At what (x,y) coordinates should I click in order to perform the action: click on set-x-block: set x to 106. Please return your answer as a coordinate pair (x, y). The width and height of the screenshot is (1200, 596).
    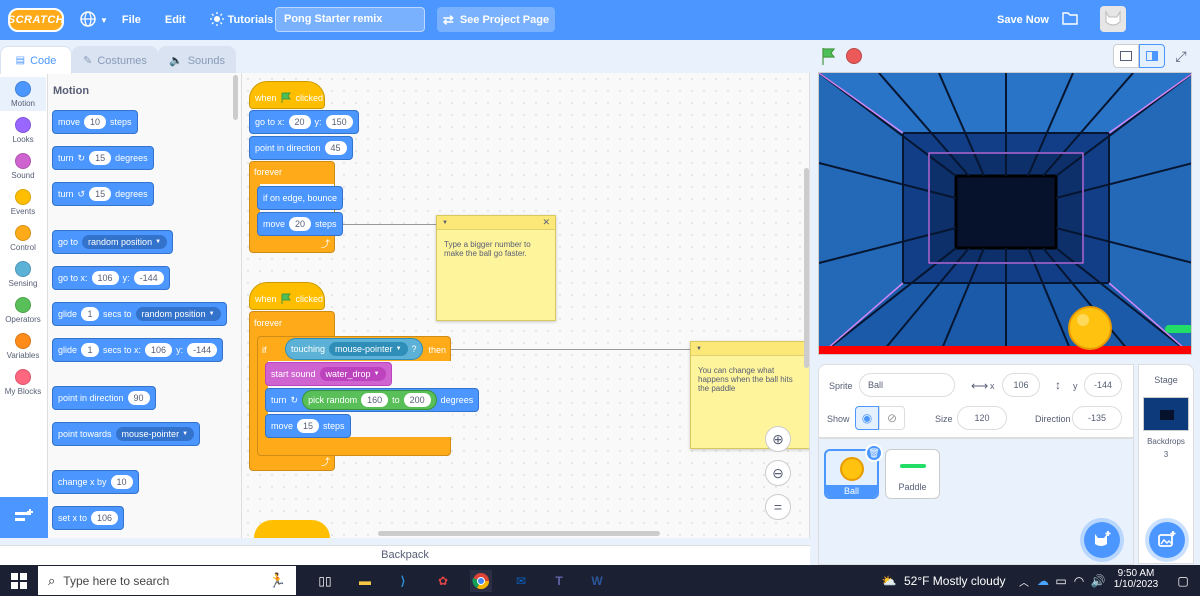
    Looking at the image, I should click on (88, 518).